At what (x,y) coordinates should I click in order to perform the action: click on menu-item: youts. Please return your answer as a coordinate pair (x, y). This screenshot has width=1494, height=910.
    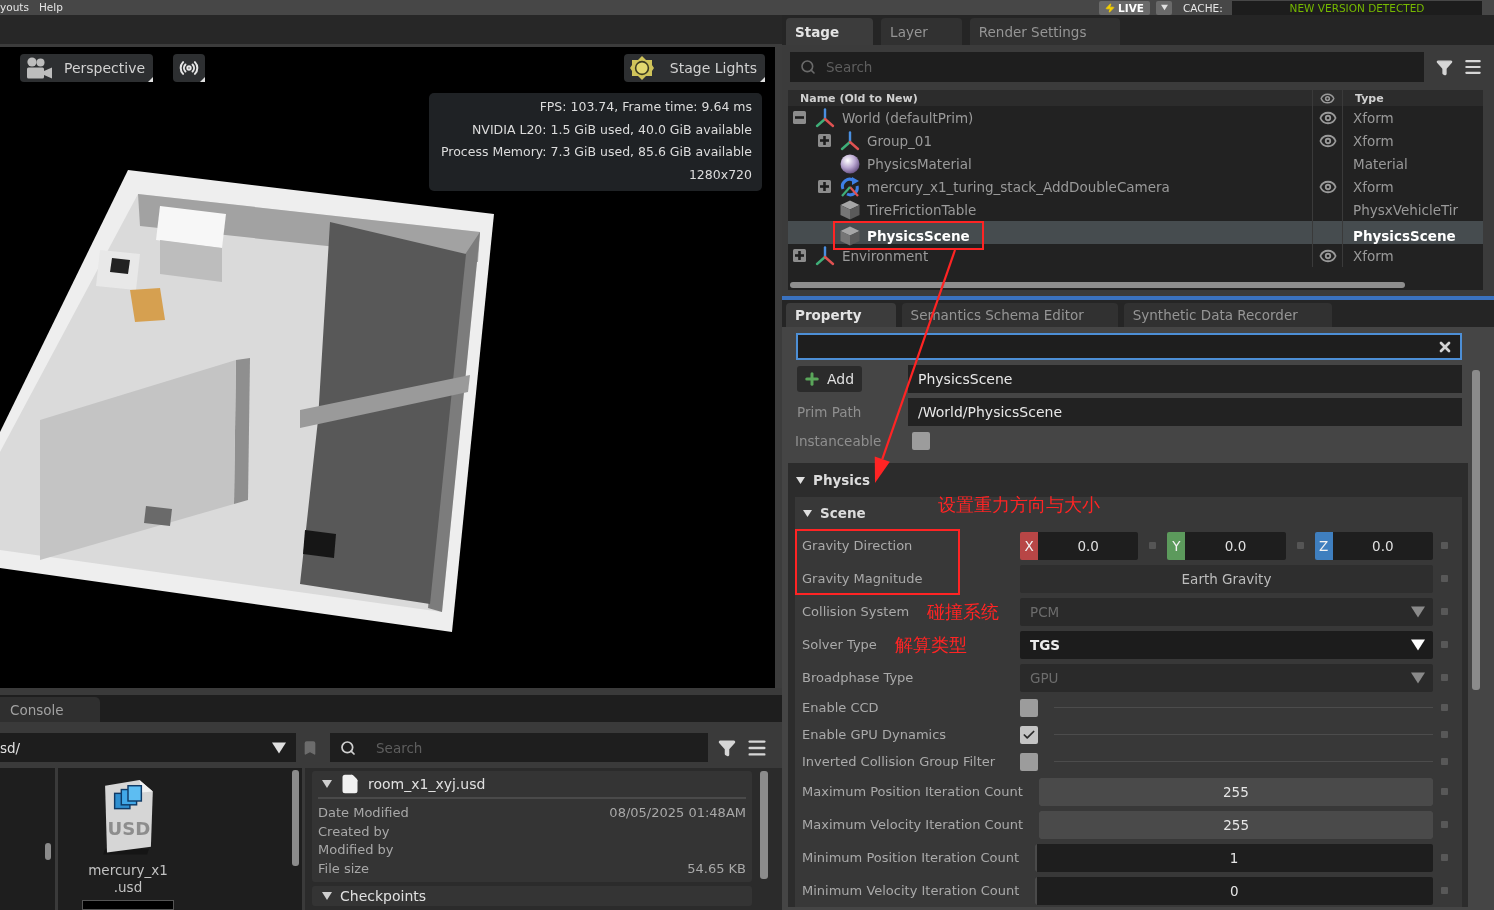
    Looking at the image, I should click on (14, 7).